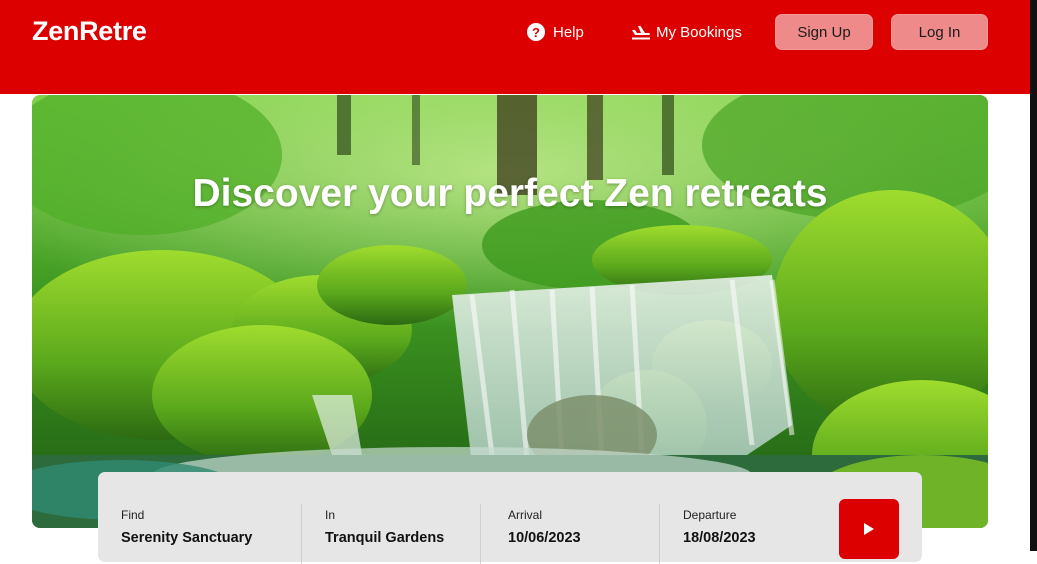  What do you see at coordinates (719, 527) in the screenshot?
I see `departure-field: Departure 18/08/2023` at bounding box center [719, 527].